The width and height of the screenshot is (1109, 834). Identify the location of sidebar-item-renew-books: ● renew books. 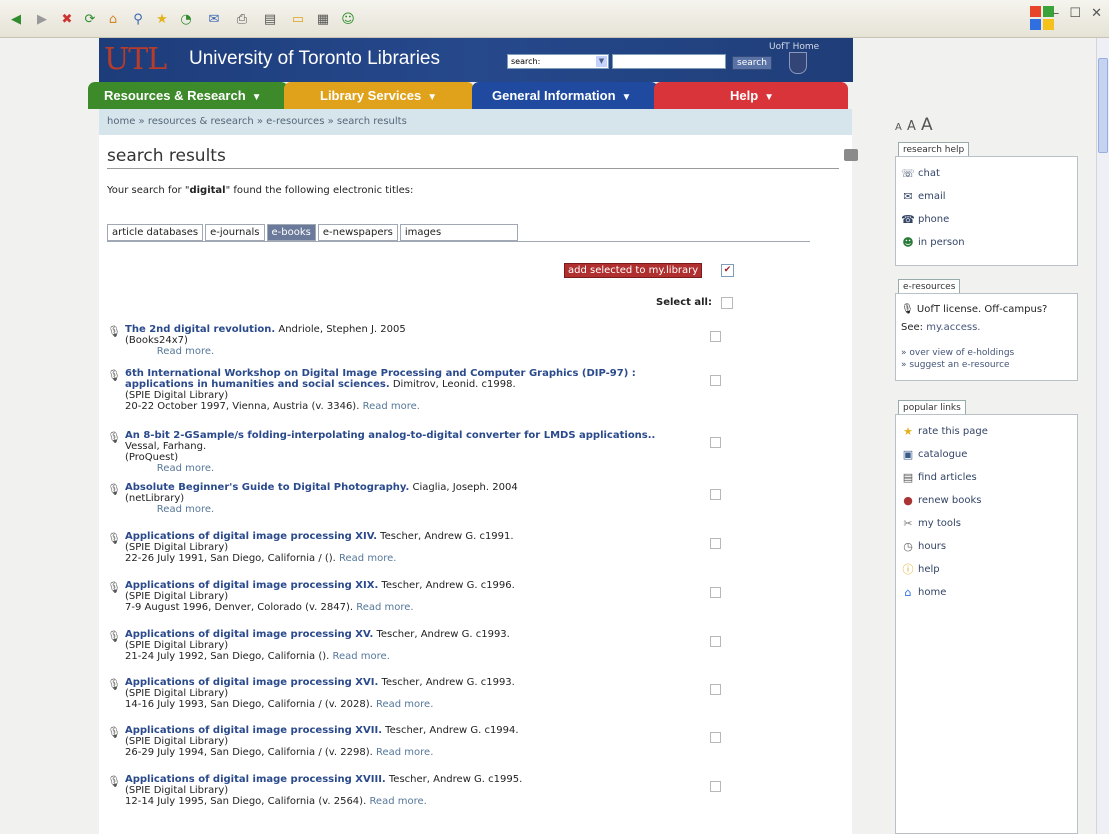
(941, 500).